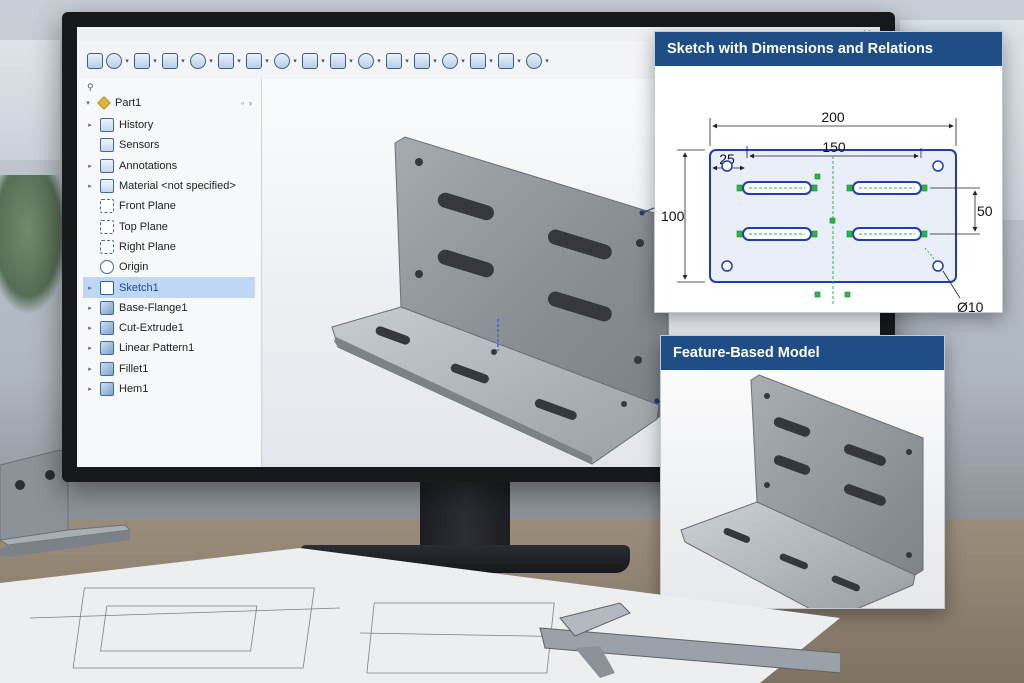  I want to click on tree-item-linear: ▸ Linear Pattern1, so click(169, 348).